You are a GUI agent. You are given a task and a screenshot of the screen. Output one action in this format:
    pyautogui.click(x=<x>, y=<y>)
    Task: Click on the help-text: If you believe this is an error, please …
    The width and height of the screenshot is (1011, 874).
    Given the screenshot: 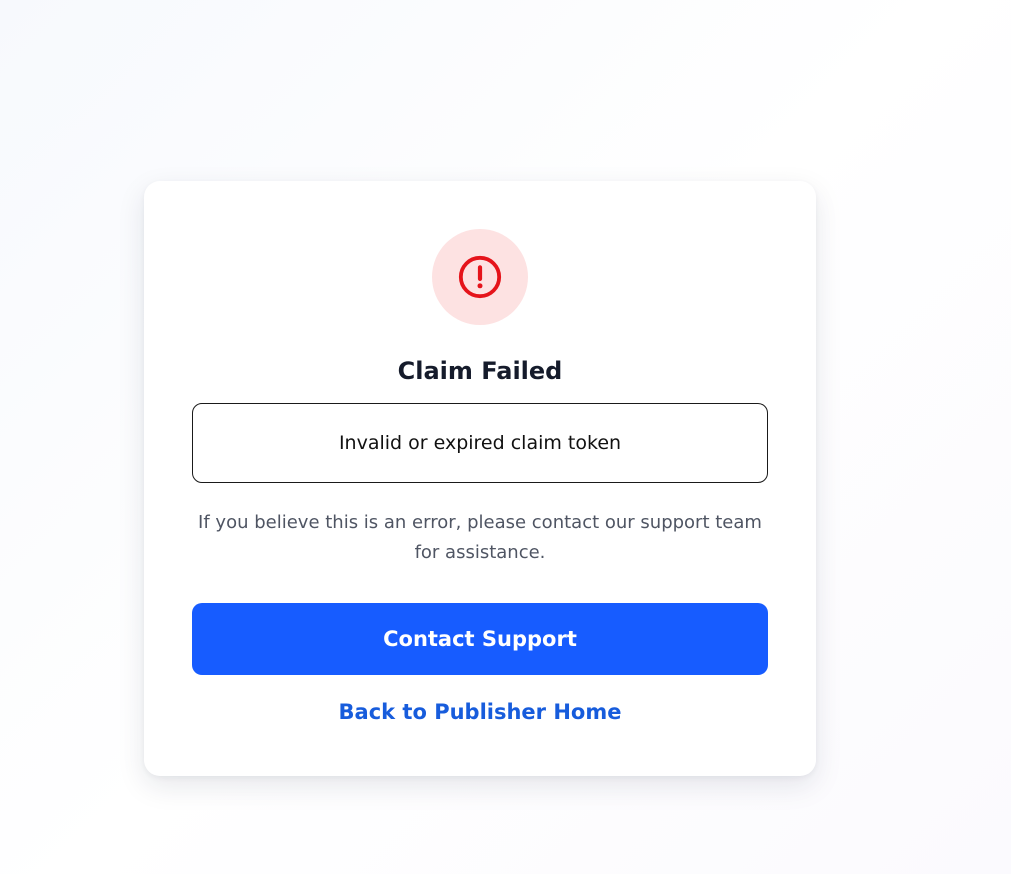 What is the action you would take?
    pyautogui.click(x=480, y=537)
    